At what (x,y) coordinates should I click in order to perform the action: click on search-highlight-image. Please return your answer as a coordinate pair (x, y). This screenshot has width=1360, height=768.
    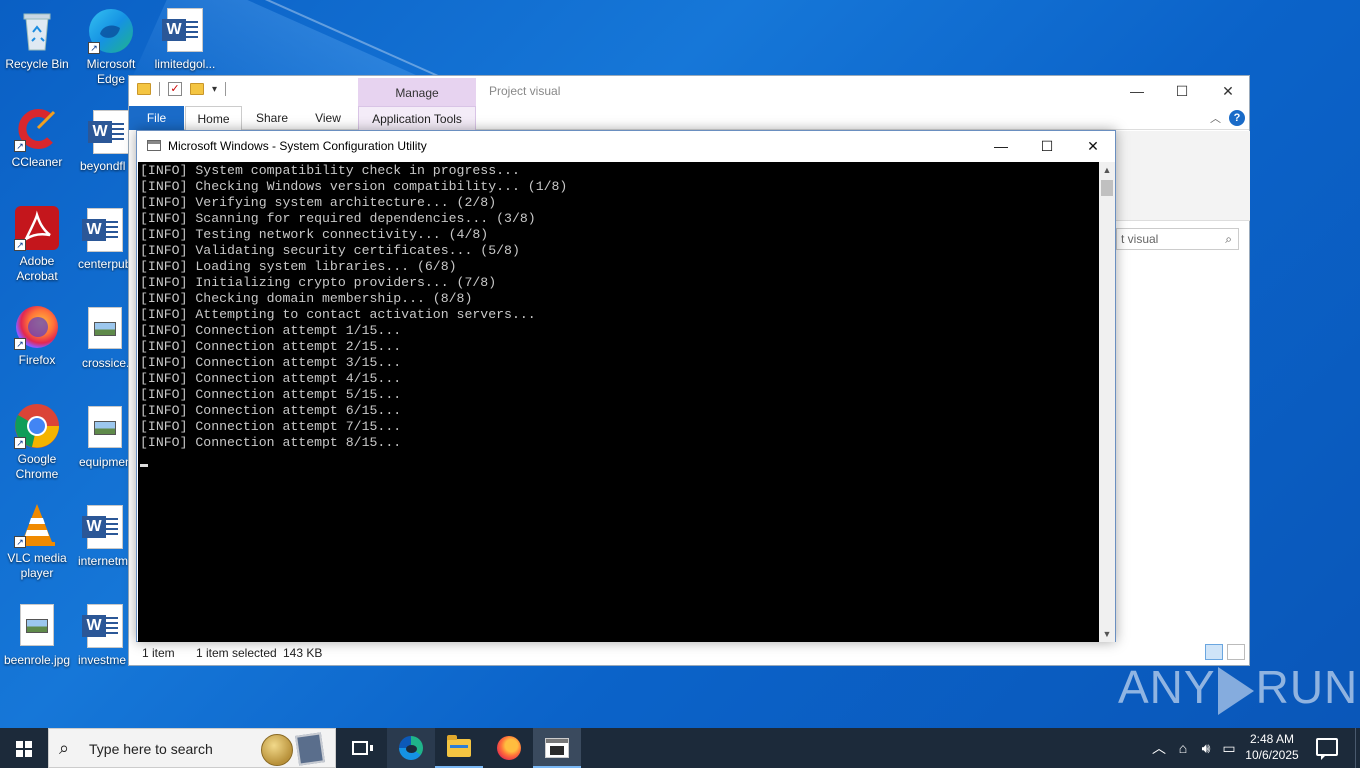
    Looking at the image, I should click on (294, 749).